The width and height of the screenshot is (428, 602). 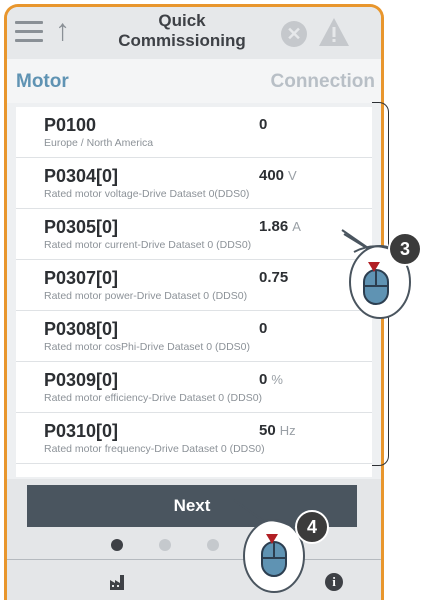 What do you see at coordinates (194, 470) in the screenshot?
I see `parameter-row-partial: ▬▬▬▬▬` at bounding box center [194, 470].